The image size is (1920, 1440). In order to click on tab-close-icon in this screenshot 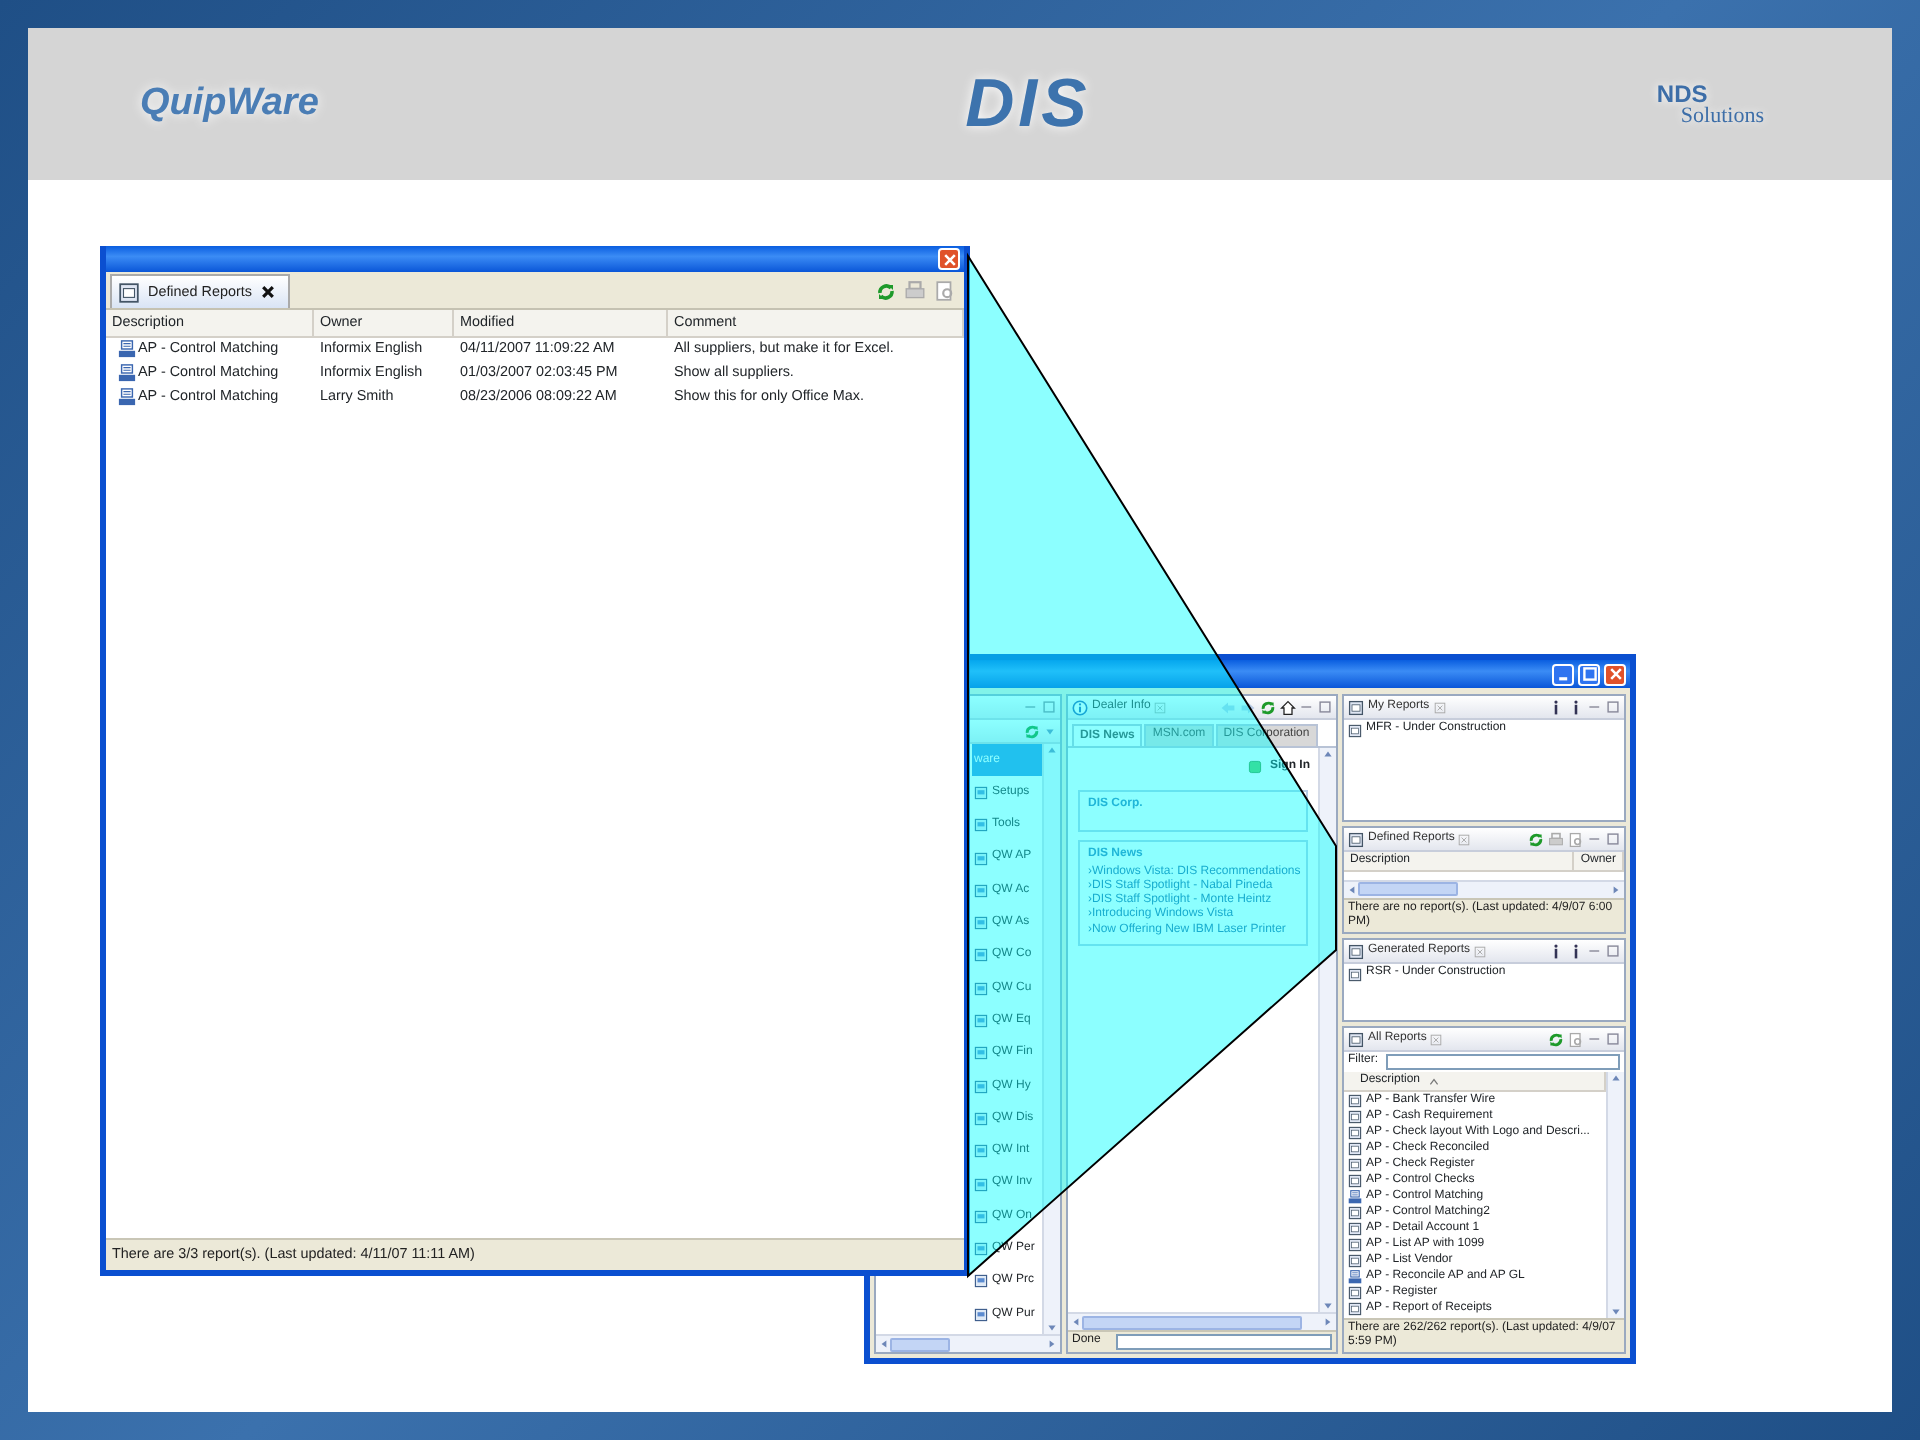, I will do `click(267, 292)`.